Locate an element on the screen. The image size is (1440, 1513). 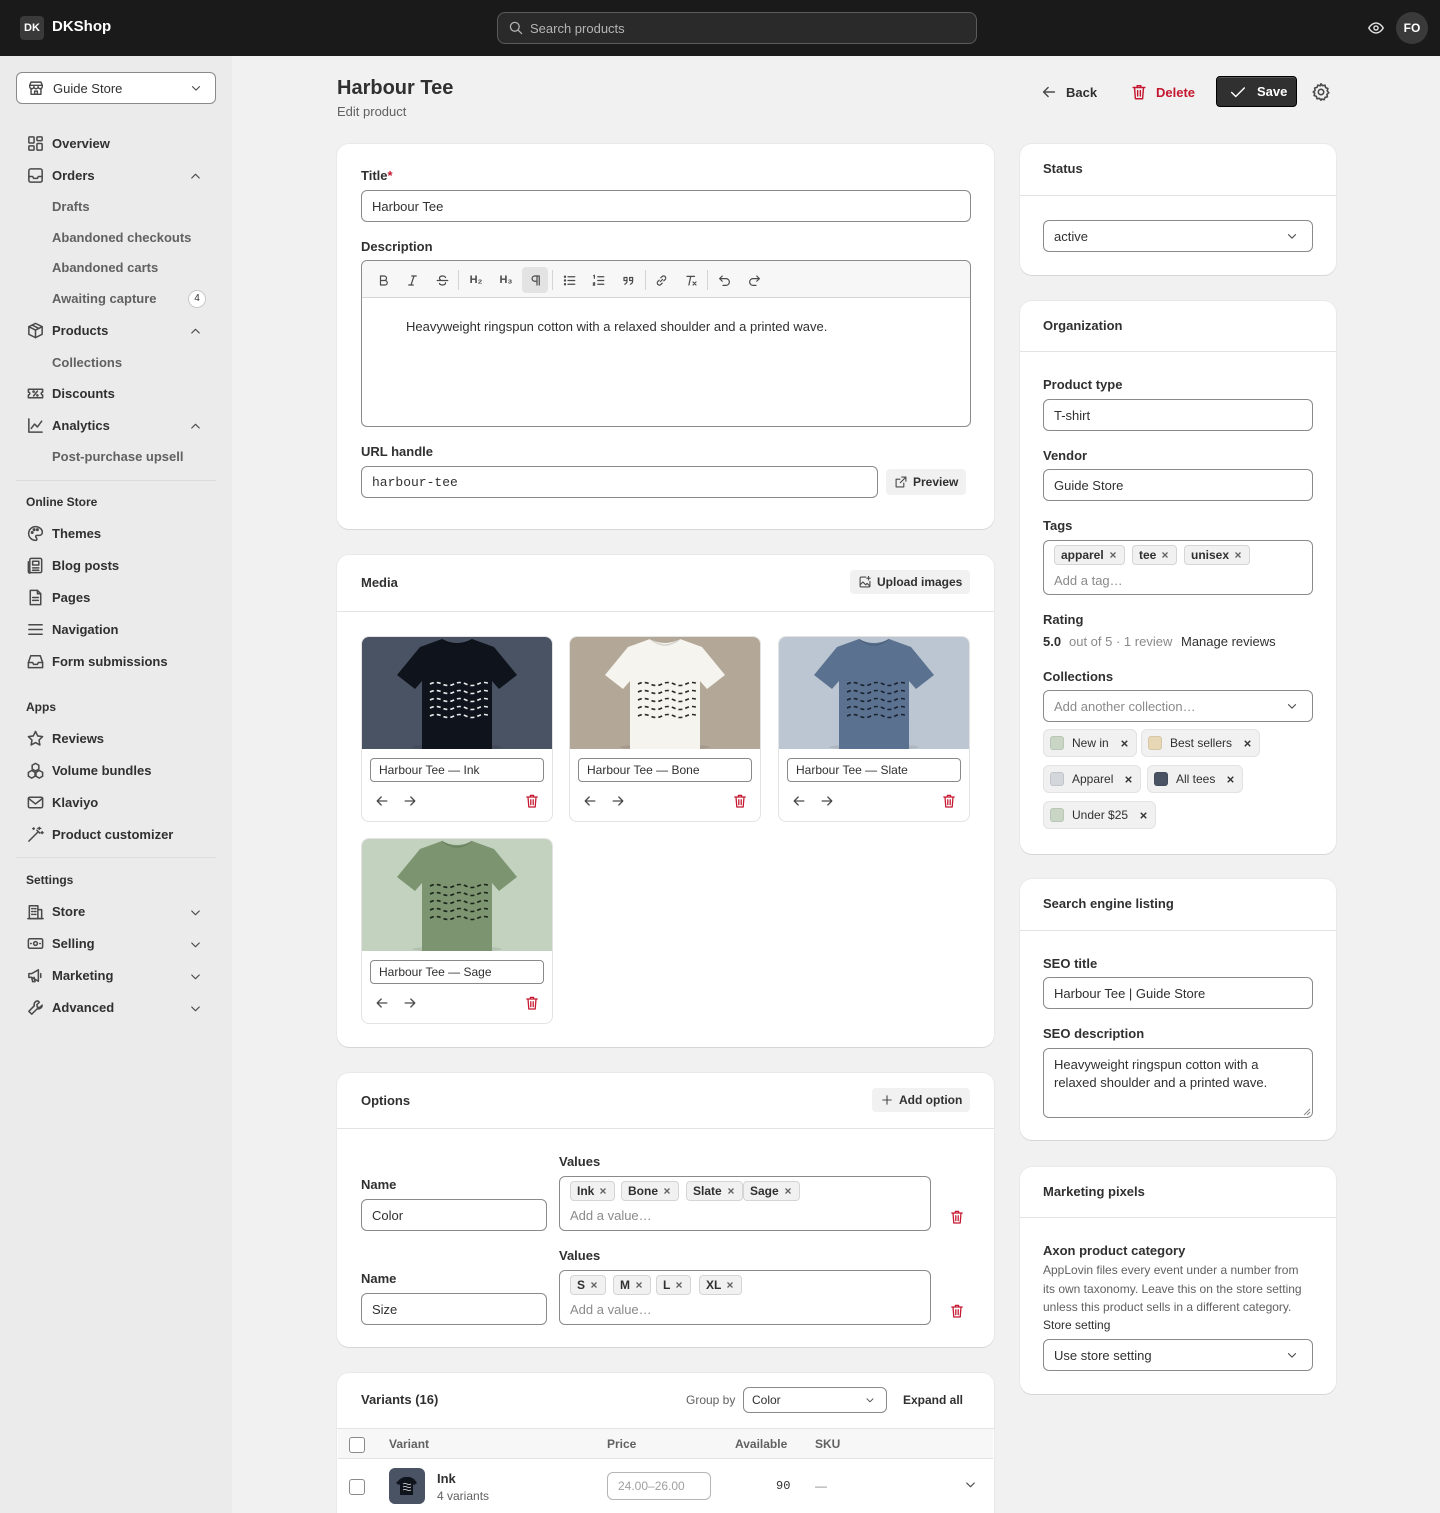
sidebar-item-volume-bundles: Volume bundles is located at coordinates (88, 770).